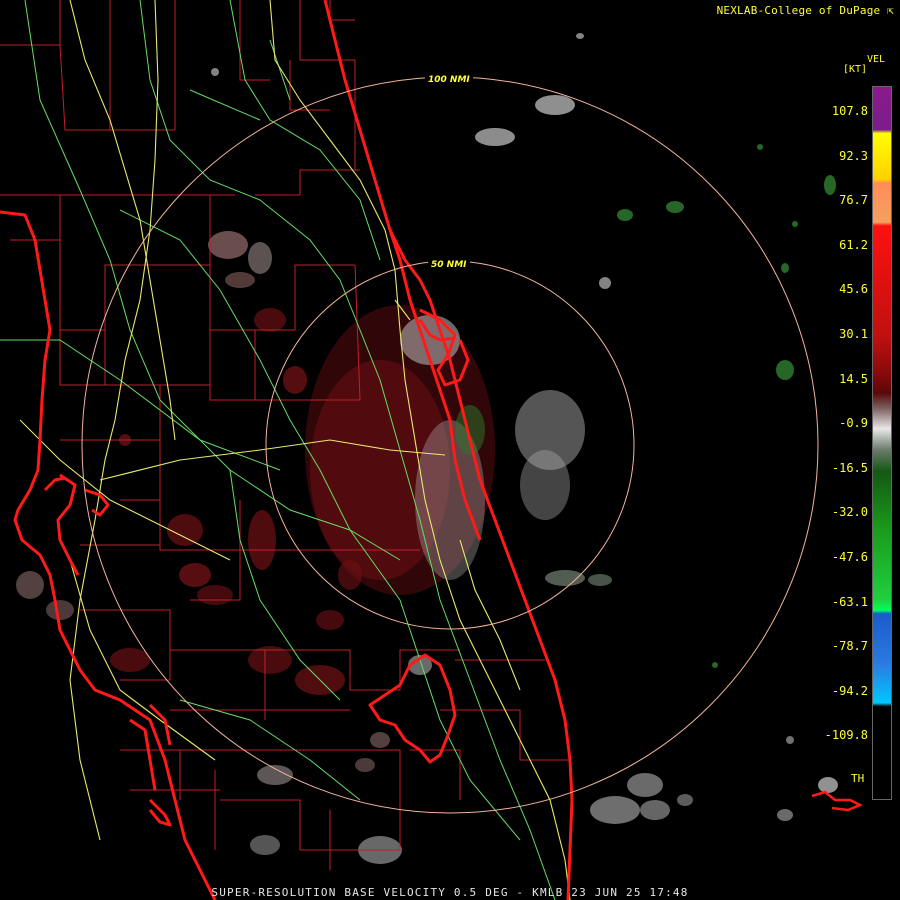 This screenshot has height=900, width=900. I want to click on legend-tick-label: -63.1, so click(849, 601).